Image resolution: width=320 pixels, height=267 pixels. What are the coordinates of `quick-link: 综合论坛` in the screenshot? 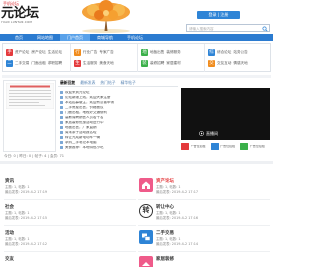 It's located at (224, 52).